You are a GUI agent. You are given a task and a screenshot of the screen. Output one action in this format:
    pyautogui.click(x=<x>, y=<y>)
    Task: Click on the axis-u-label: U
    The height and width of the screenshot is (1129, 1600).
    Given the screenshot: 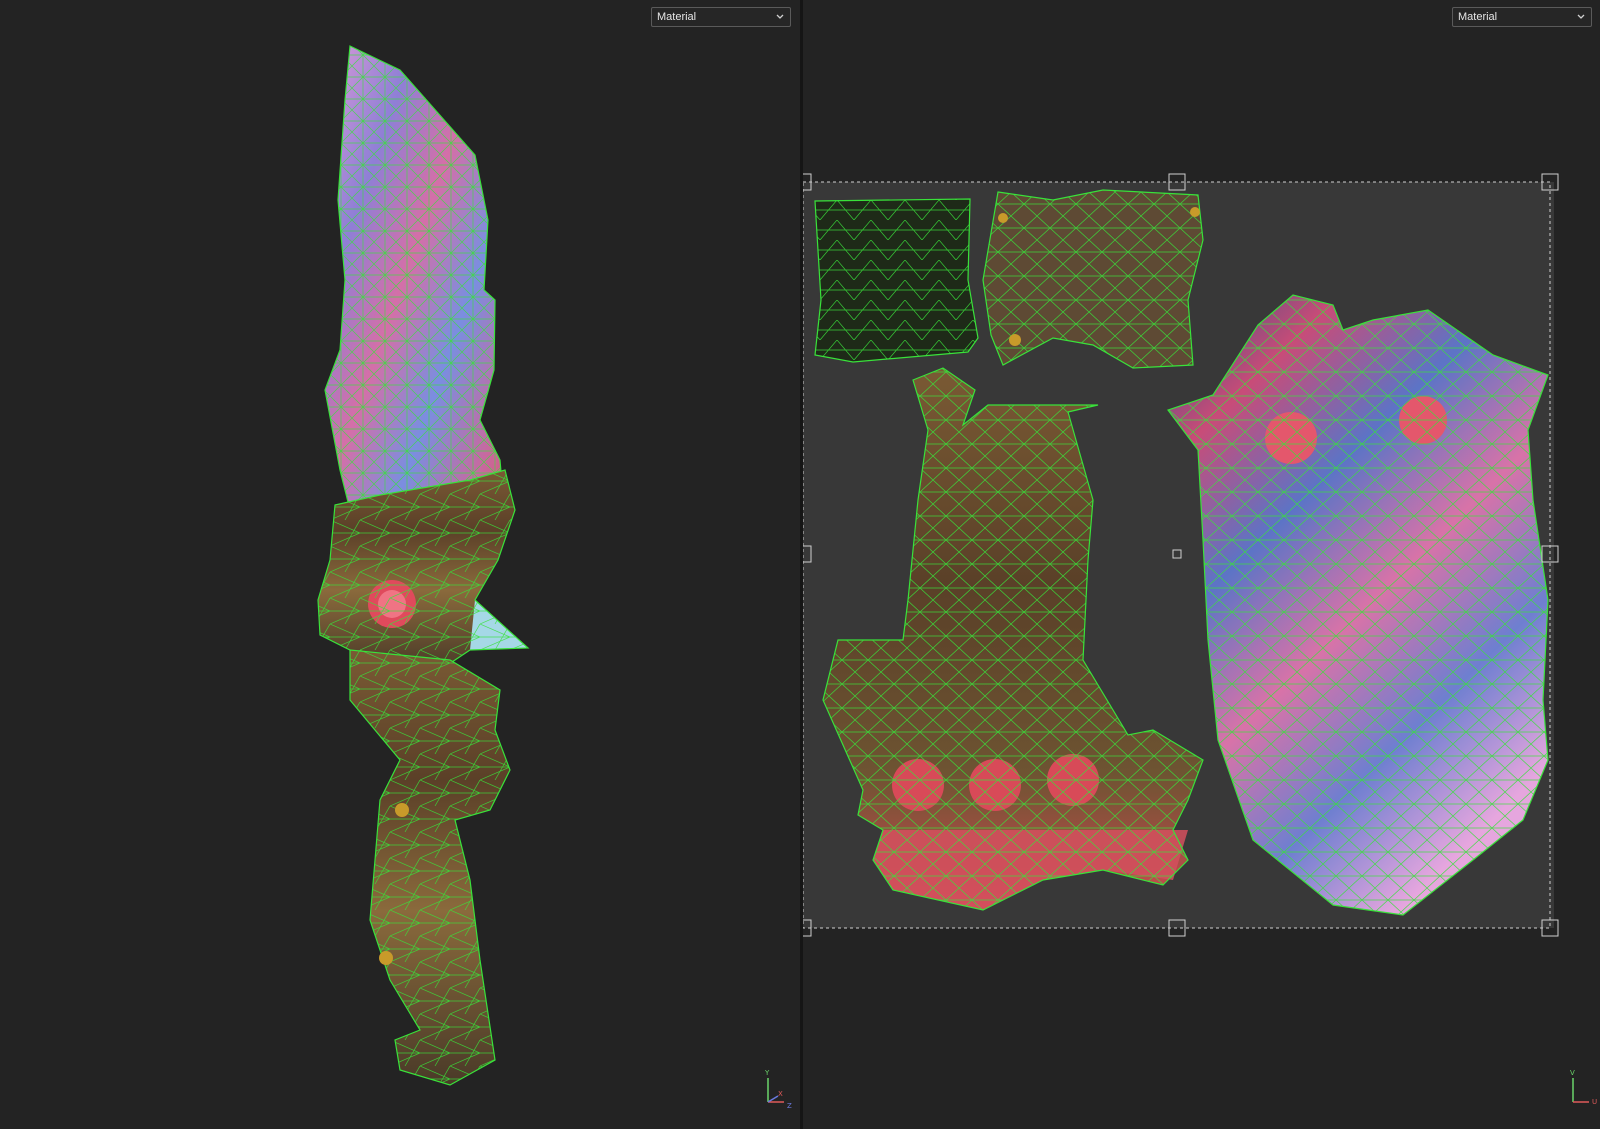 What is the action you would take?
    pyautogui.click(x=1595, y=1102)
    